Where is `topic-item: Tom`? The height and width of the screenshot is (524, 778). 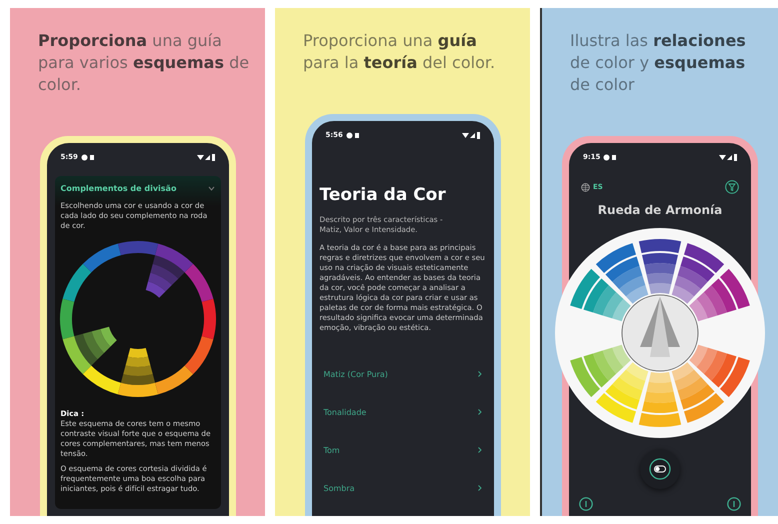 topic-item: Tom is located at coordinates (403, 450).